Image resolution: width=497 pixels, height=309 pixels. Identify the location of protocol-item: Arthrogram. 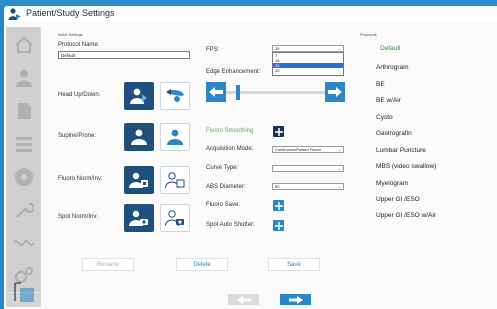
(392, 67).